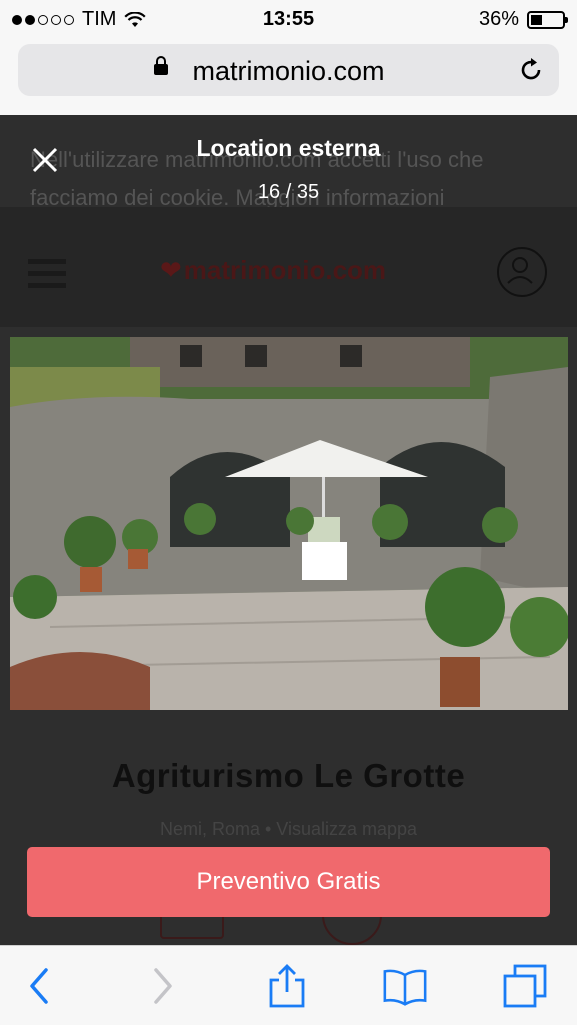 The width and height of the screenshot is (577, 1025). What do you see at coordinates (523, 19) in the screenshot?
I see `battery-status: 36%` at bounding box center [523, 19].